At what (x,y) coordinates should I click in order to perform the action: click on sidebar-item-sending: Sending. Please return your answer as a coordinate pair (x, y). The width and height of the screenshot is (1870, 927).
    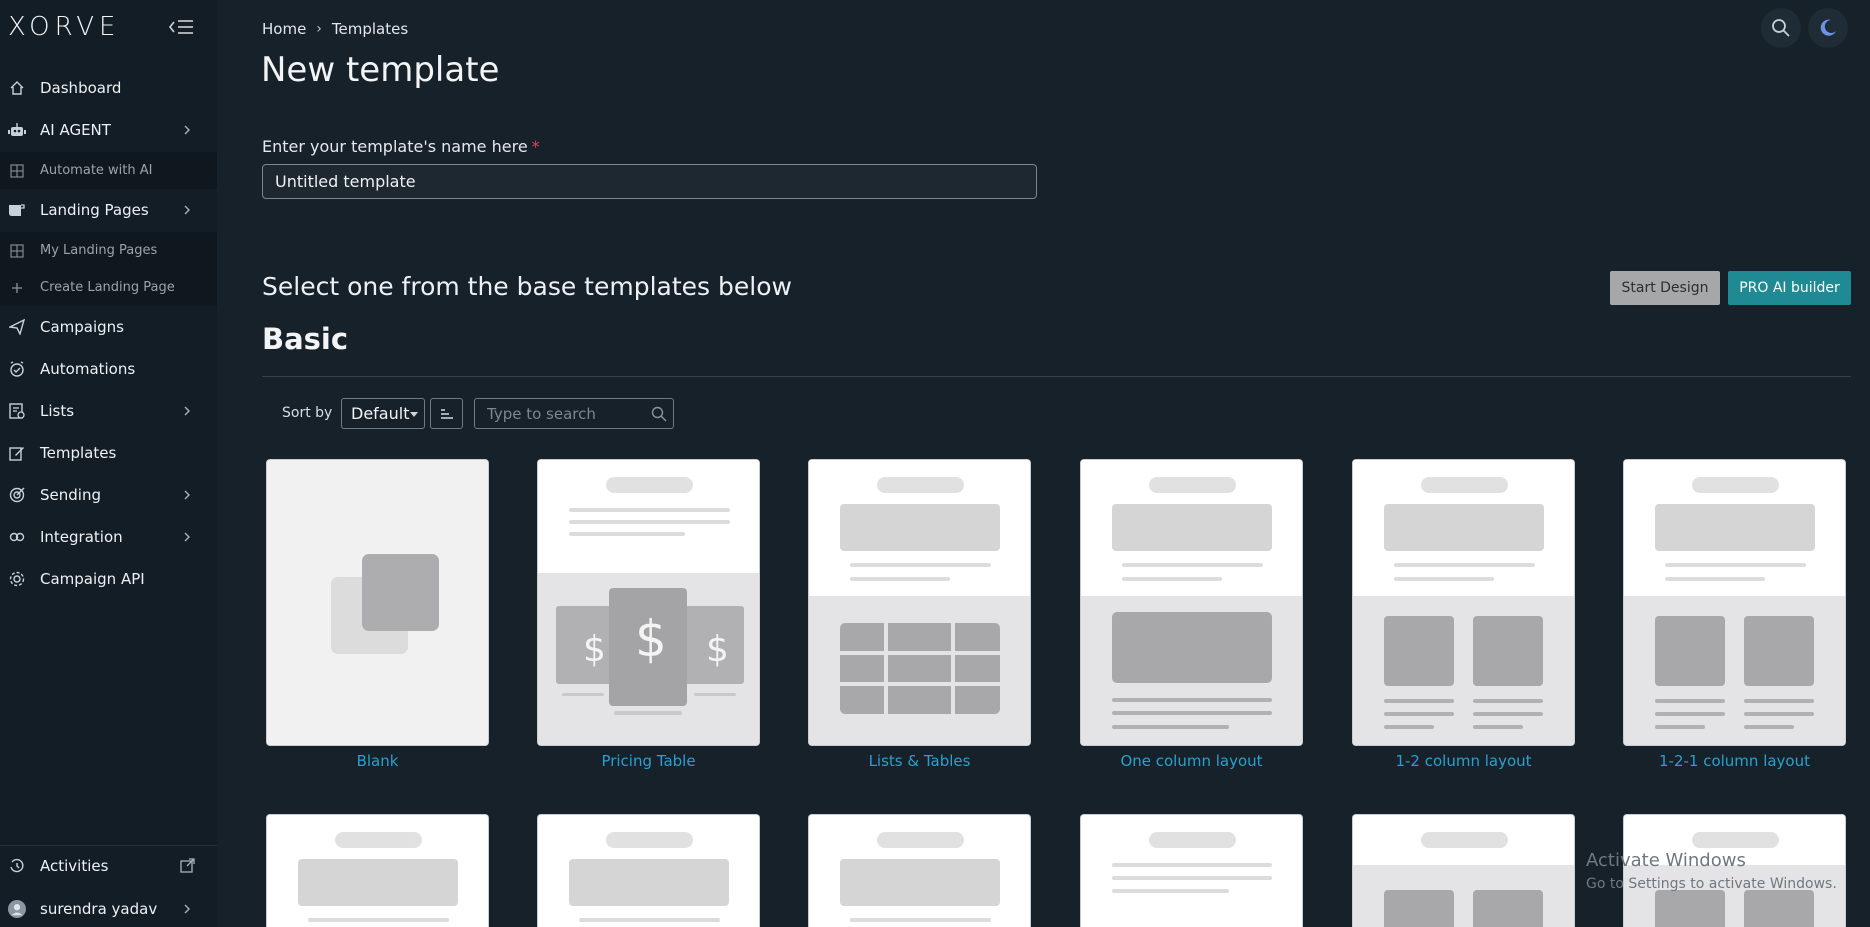
    Looking at the image, I should click on (108, 495).